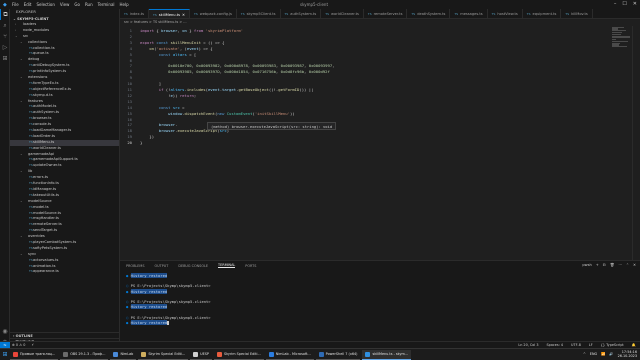  What do you see at coordinates (28, 4) in the screenshot?
I see `menu-item-edit: Edit` at bounding box center [28, 4].